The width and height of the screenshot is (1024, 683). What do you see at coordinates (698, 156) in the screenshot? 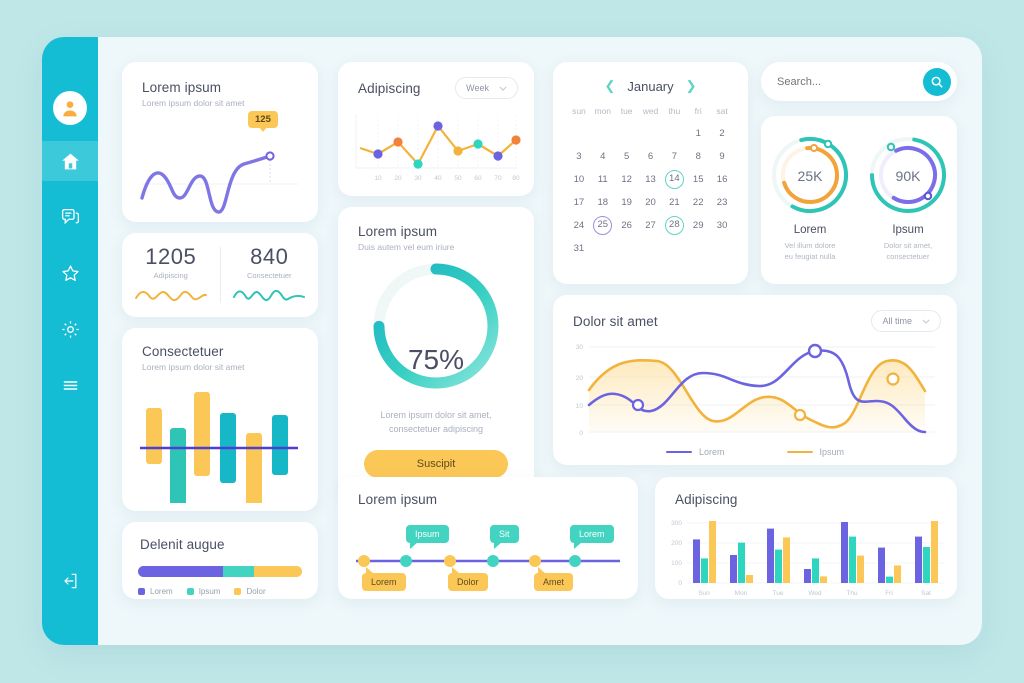
I see `calendar-day-8: 8` at bounding box center [698, 156].